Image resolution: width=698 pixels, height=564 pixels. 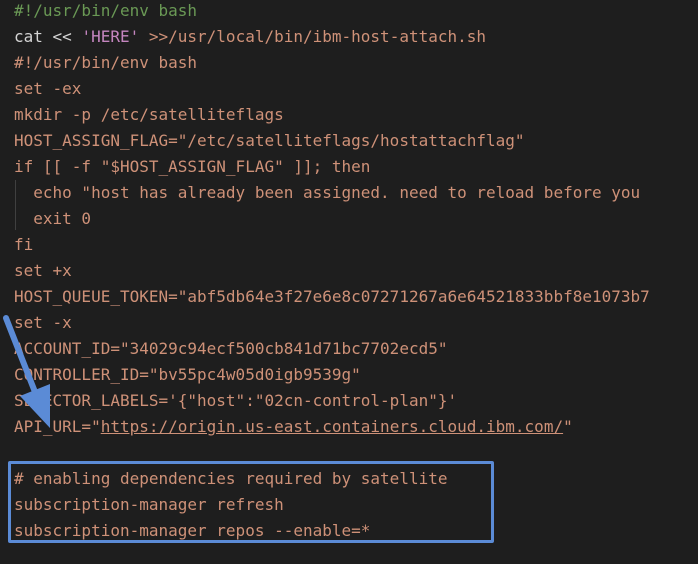 I want to click on code-line-7: if [[ -f "$HOST_ASSIGN_FLAG" ]]; then, so click(x=192, y=167).